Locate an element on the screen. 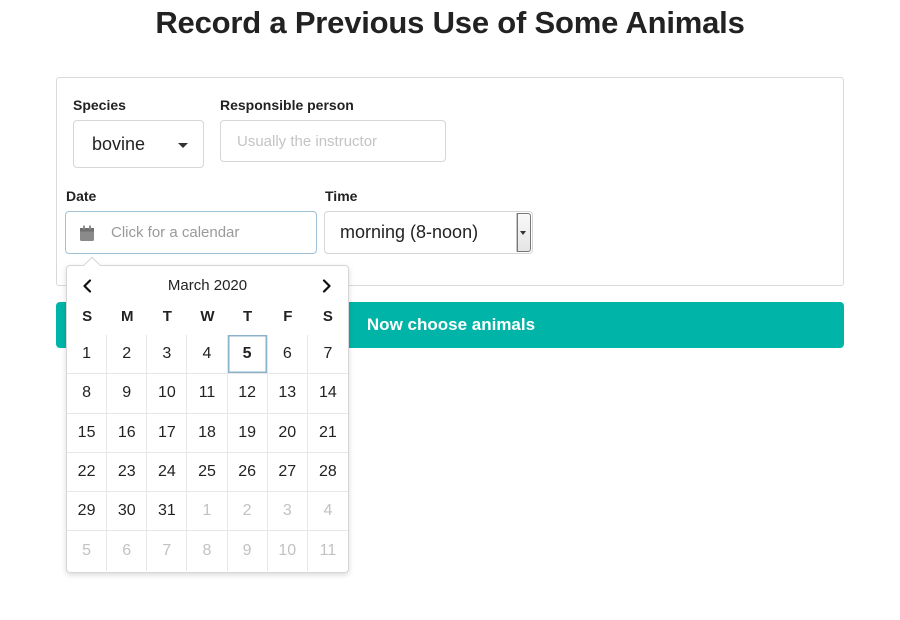 The image size is (900, 620). calendar-day: 31 is located at coordinates (167, 512).